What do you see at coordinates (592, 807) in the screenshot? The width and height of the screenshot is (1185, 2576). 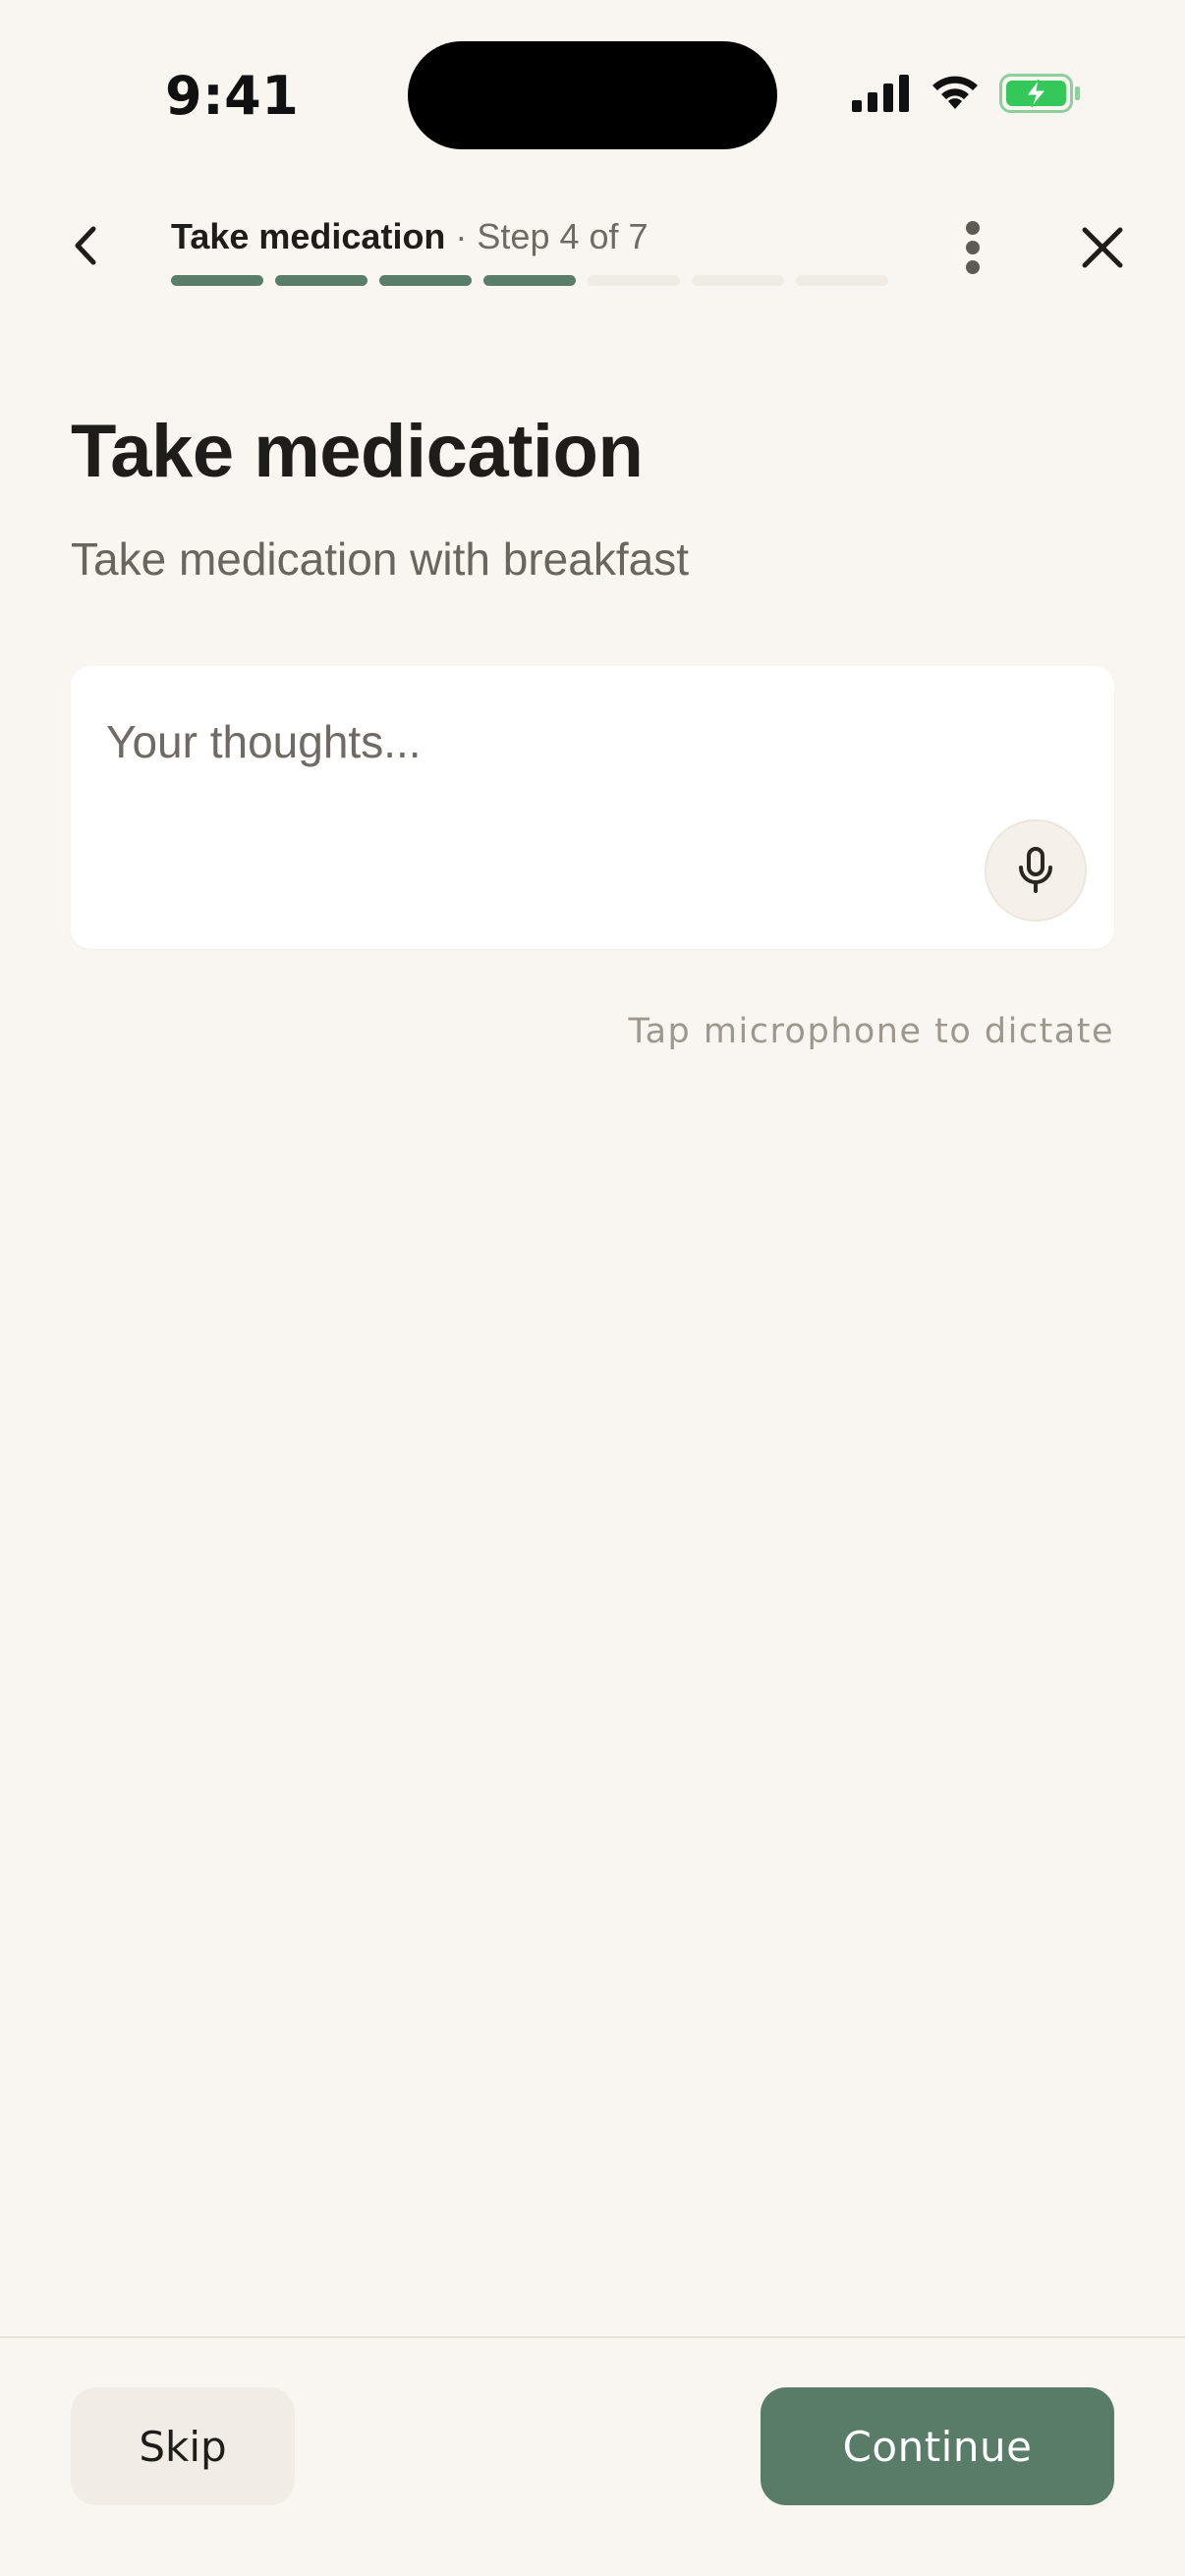 I see `thoughts-card` at bounding box center [592, 807].